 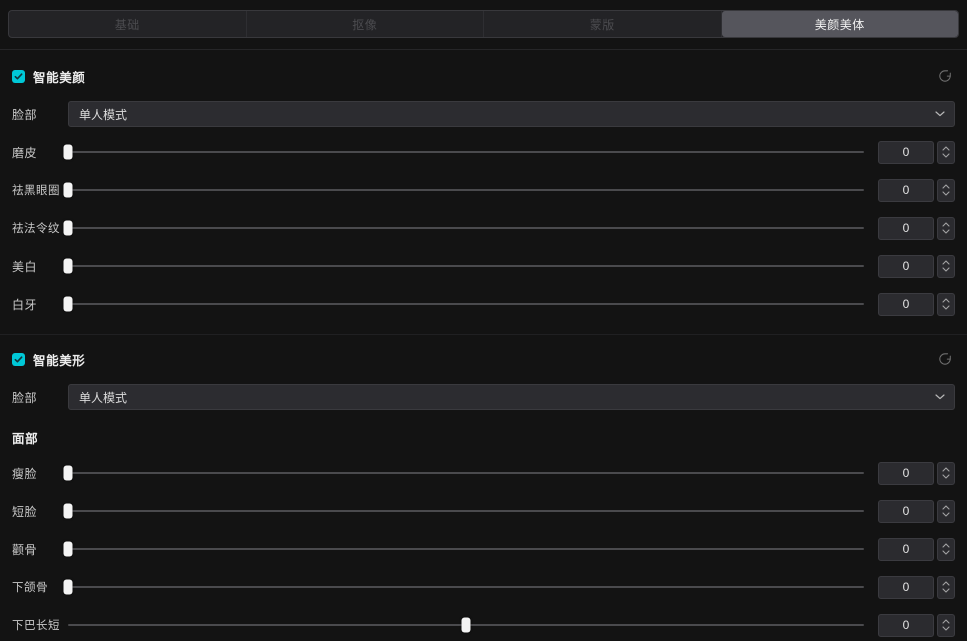 I want to click on tab-keying: 抠像, so click(x=365, y=24).